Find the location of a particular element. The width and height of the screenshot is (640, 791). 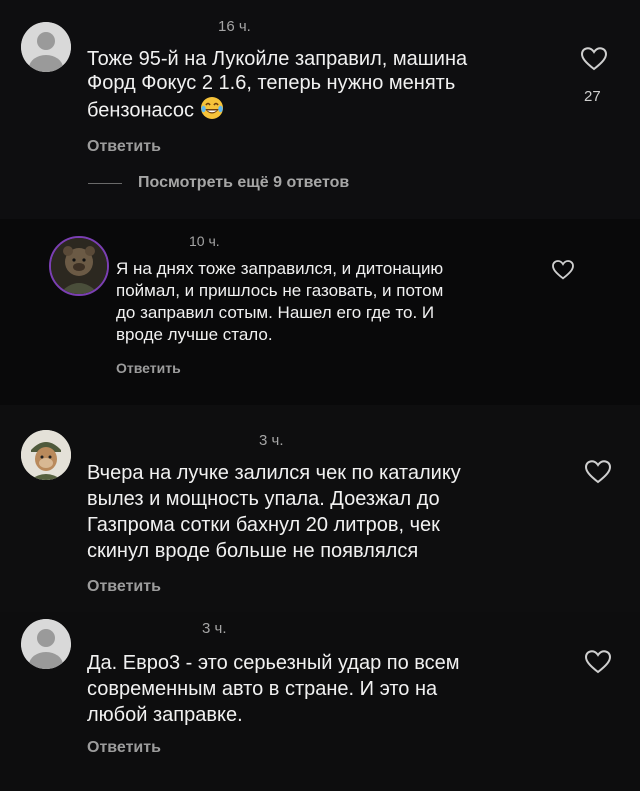

bear-avatar-icon is located at coordinates (79, 266).